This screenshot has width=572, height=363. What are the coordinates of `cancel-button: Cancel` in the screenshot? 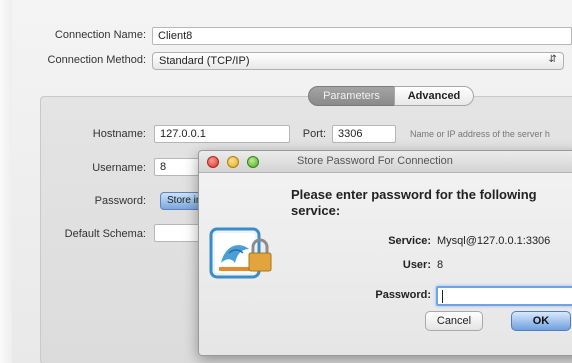 It's located at (454, 321).